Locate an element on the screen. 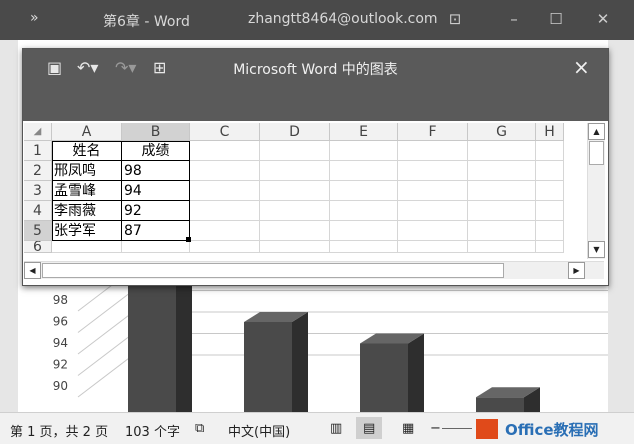  cell-h3 is located at coordinates (550, 191).